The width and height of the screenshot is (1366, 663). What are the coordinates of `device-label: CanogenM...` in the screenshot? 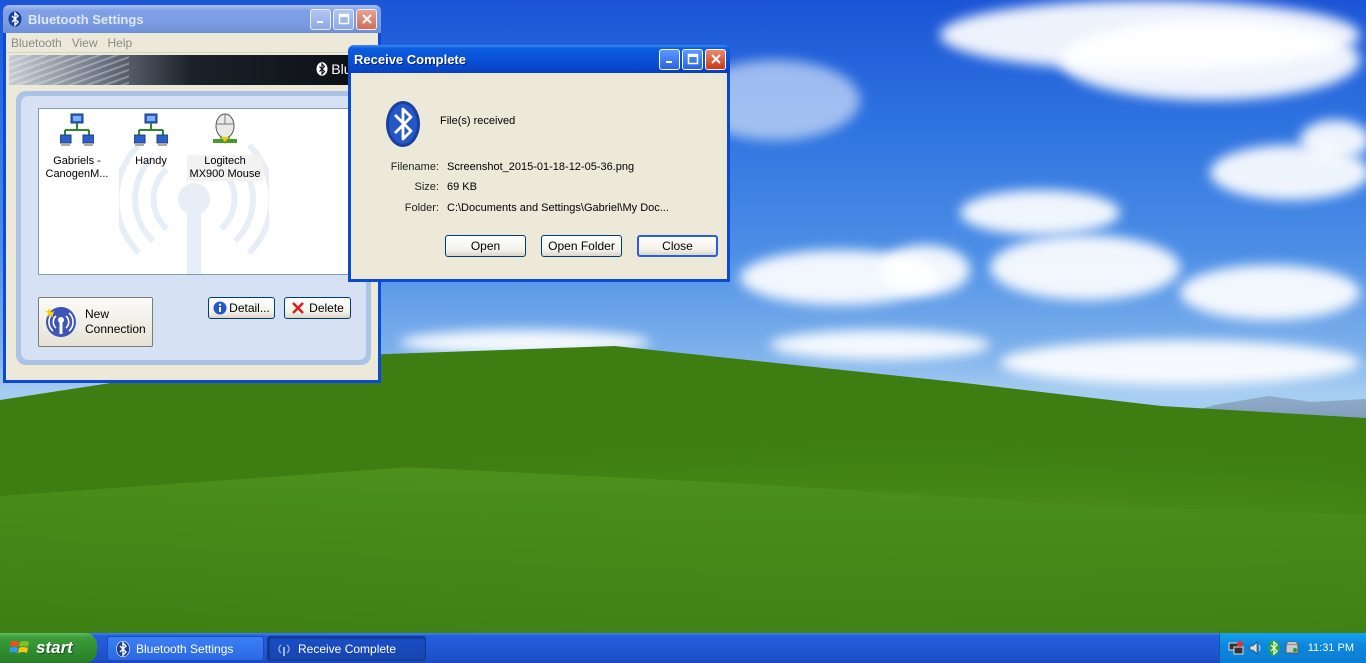 It's located at (77, 174).